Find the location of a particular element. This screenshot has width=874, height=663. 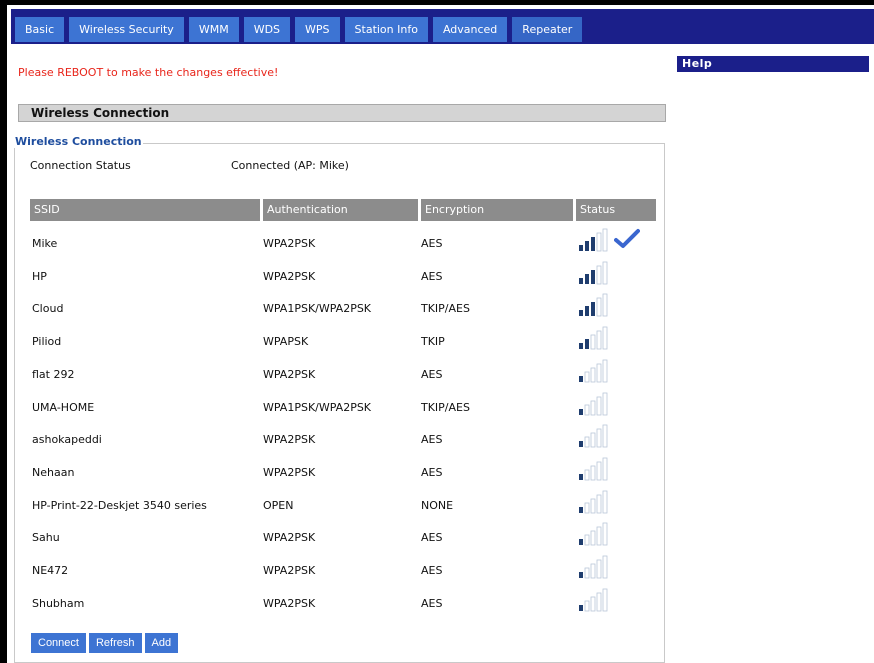

ap-ssid: NE472 is located at coordinates (50, 570).